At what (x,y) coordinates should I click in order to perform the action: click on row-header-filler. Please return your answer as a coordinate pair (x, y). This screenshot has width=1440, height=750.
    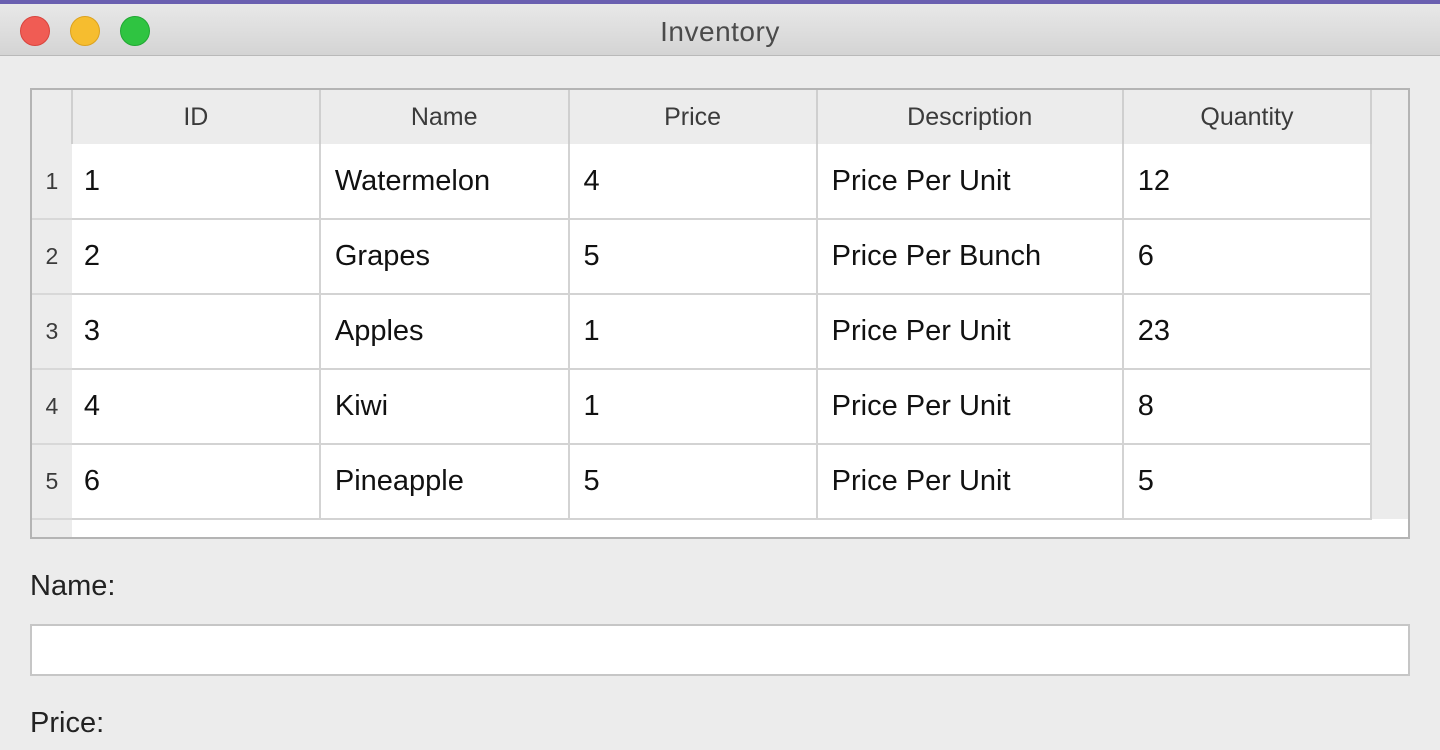
    Looking at the image, I should click on (52, 528).